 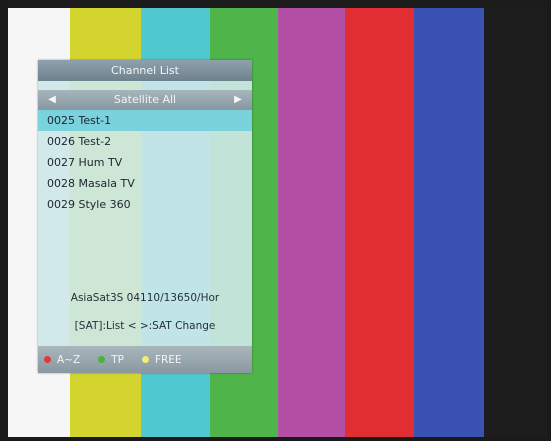 I want to click on channel-name: Test-1, so click(x=95, y=120).